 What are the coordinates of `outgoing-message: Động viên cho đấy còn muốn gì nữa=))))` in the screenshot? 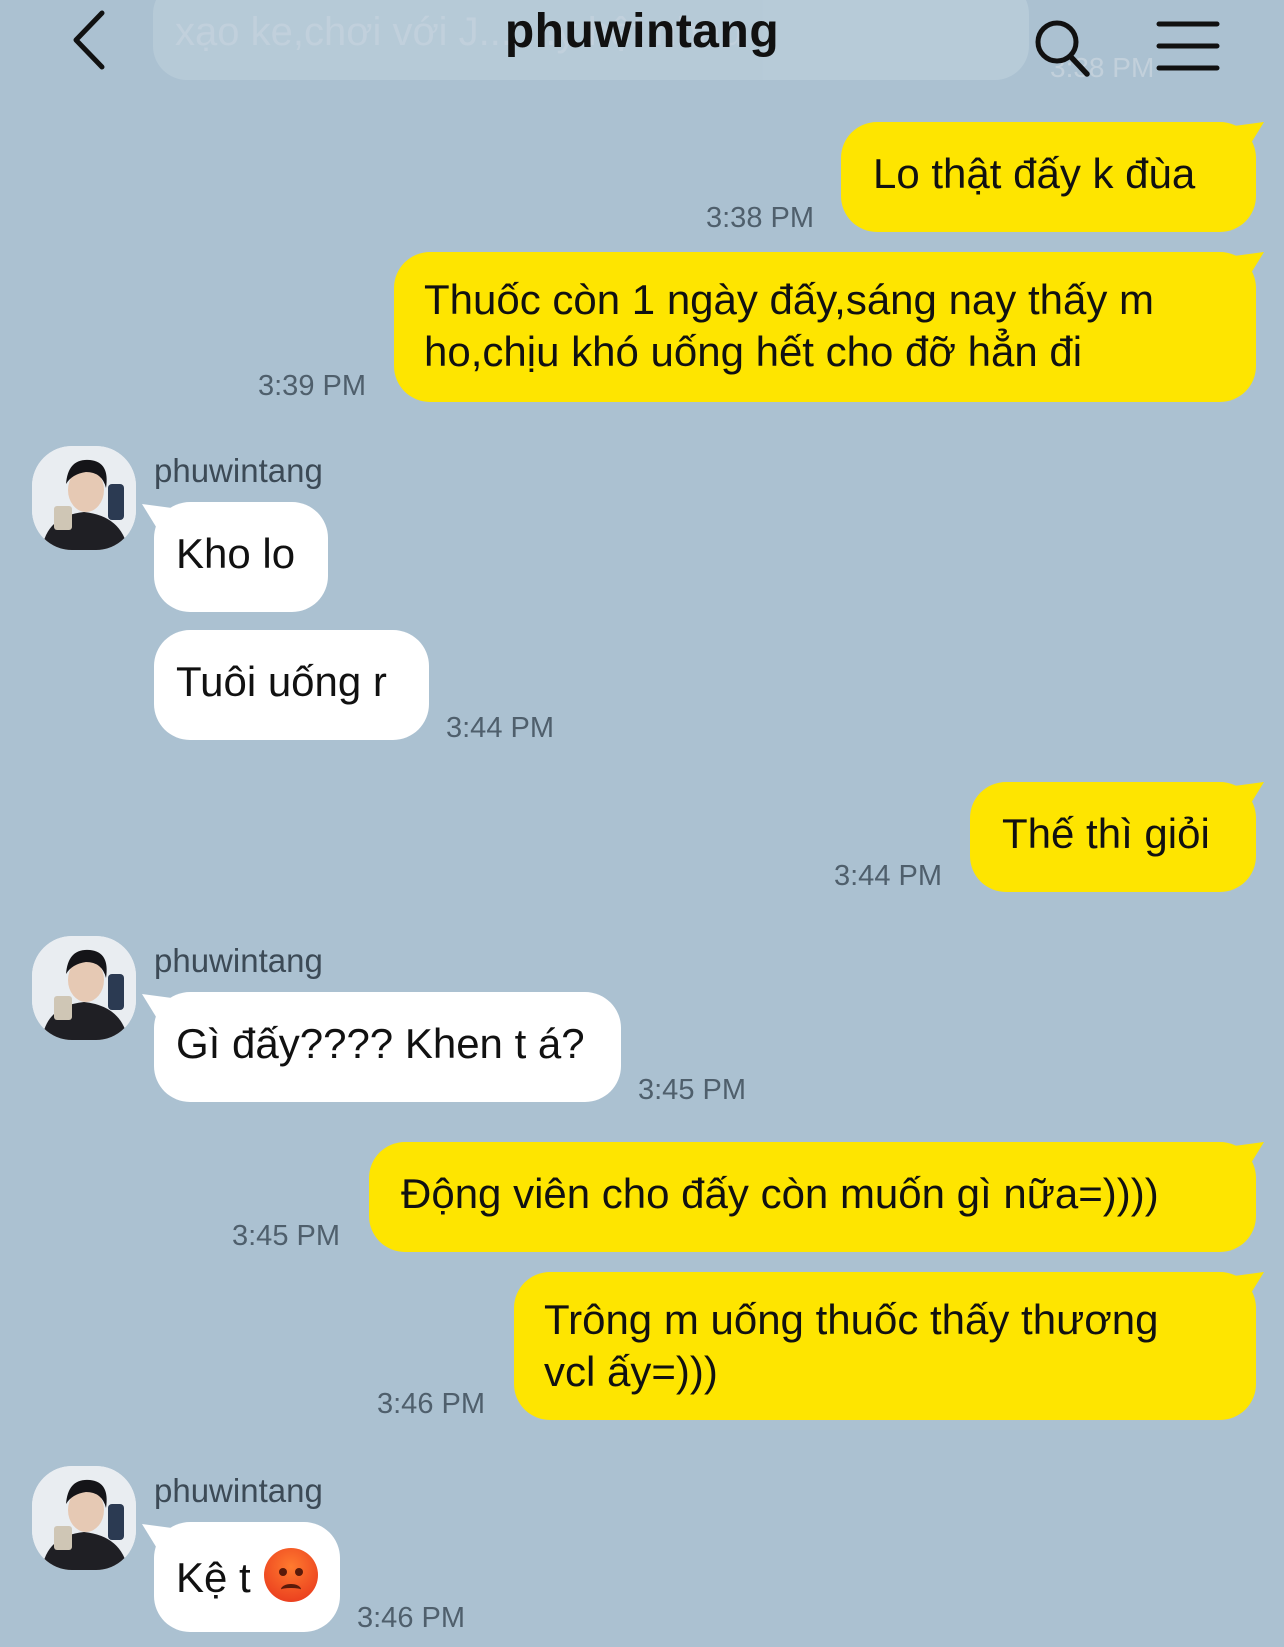 It's located at (816, 1197).